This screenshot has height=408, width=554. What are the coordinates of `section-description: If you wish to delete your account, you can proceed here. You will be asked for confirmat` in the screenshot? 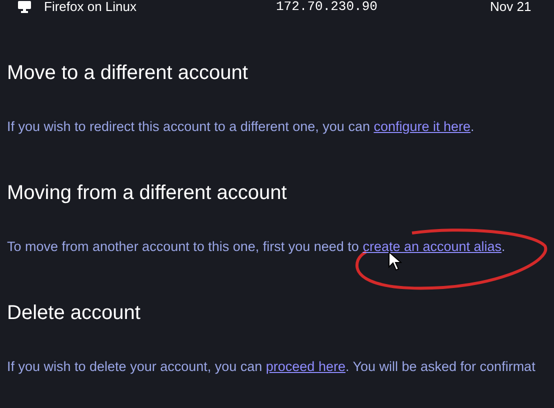 It's located at (271, 367).